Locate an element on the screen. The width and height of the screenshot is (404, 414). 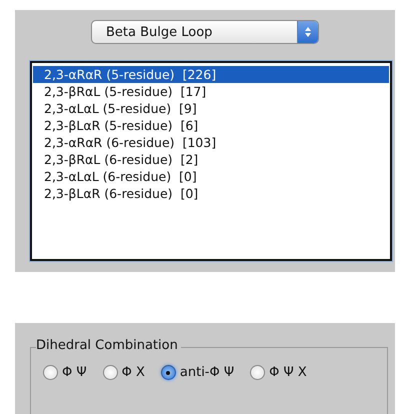
list-item: 2,3-βLαR (5-residue) [6] is located at coordinates (211, 125).